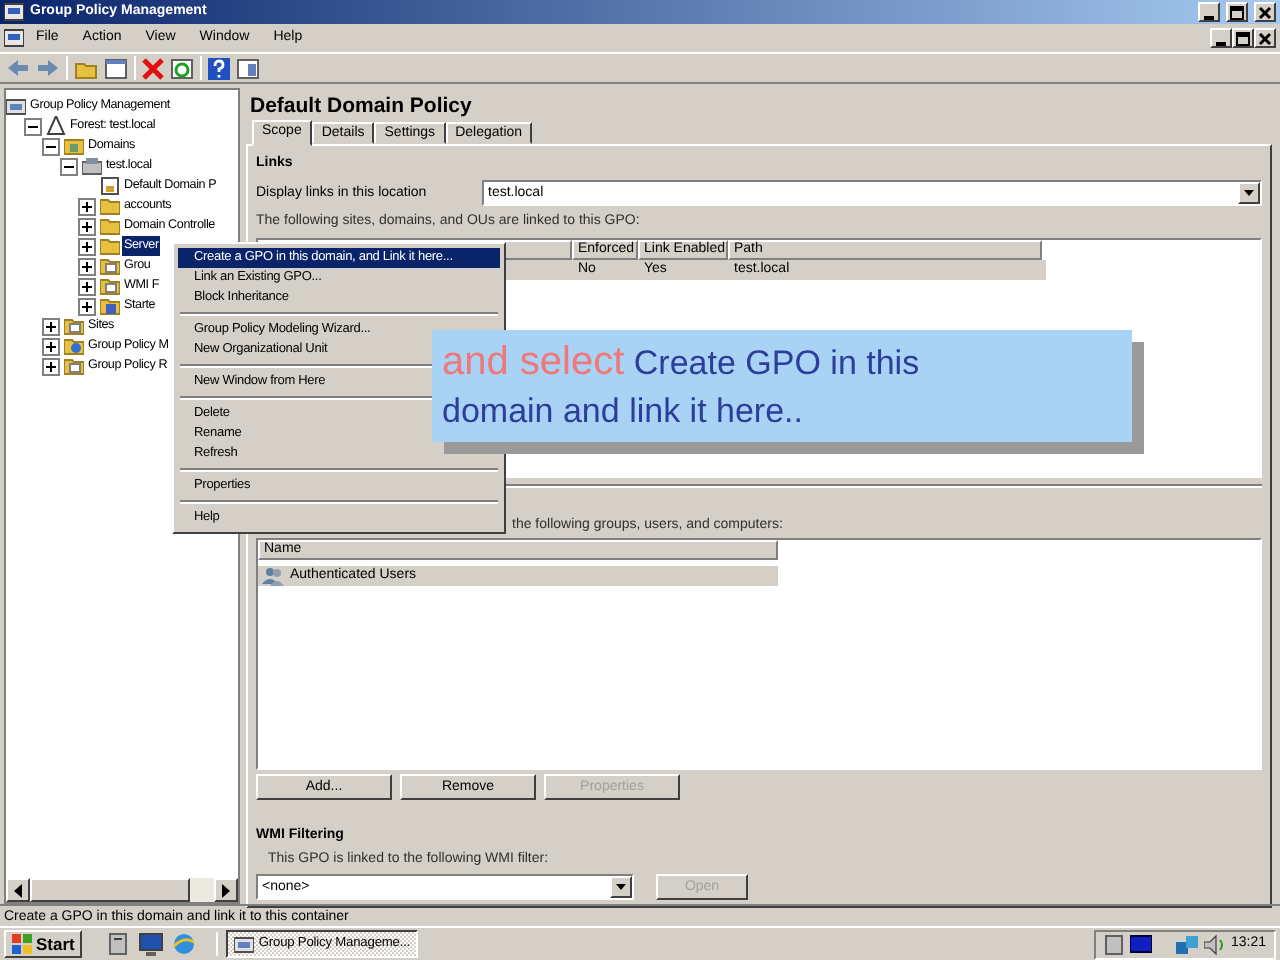  I want to click on server-icon, so click(118, 944).